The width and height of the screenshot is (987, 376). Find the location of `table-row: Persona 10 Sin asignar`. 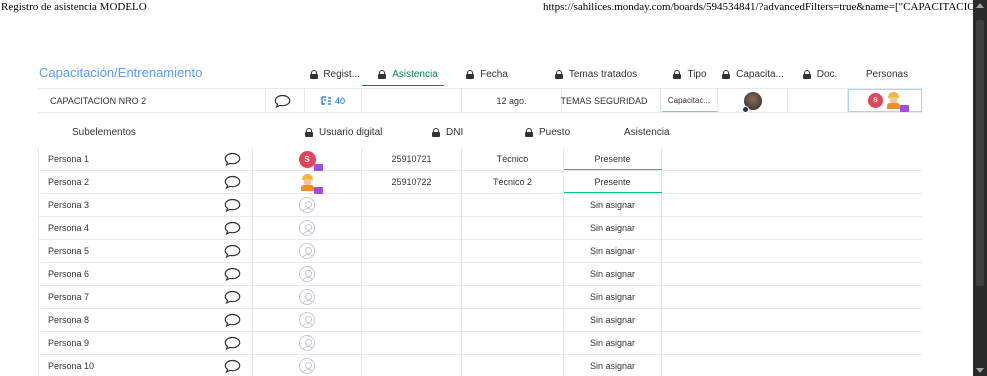

table-row: Persona 10 Sin asignar is located at coordinates (480, 365).